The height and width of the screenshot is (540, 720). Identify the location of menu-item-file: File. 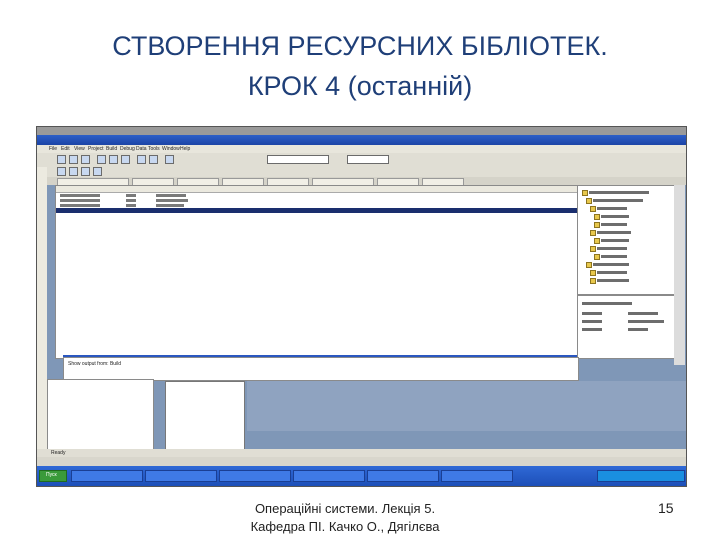
(53, 149).